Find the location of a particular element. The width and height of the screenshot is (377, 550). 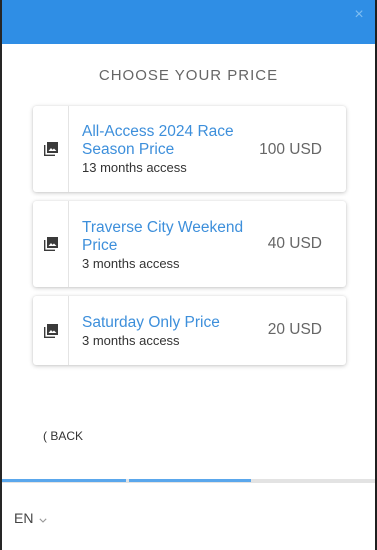

price-name: Traverse City Weekend Price is located at coordinates (163, 236).